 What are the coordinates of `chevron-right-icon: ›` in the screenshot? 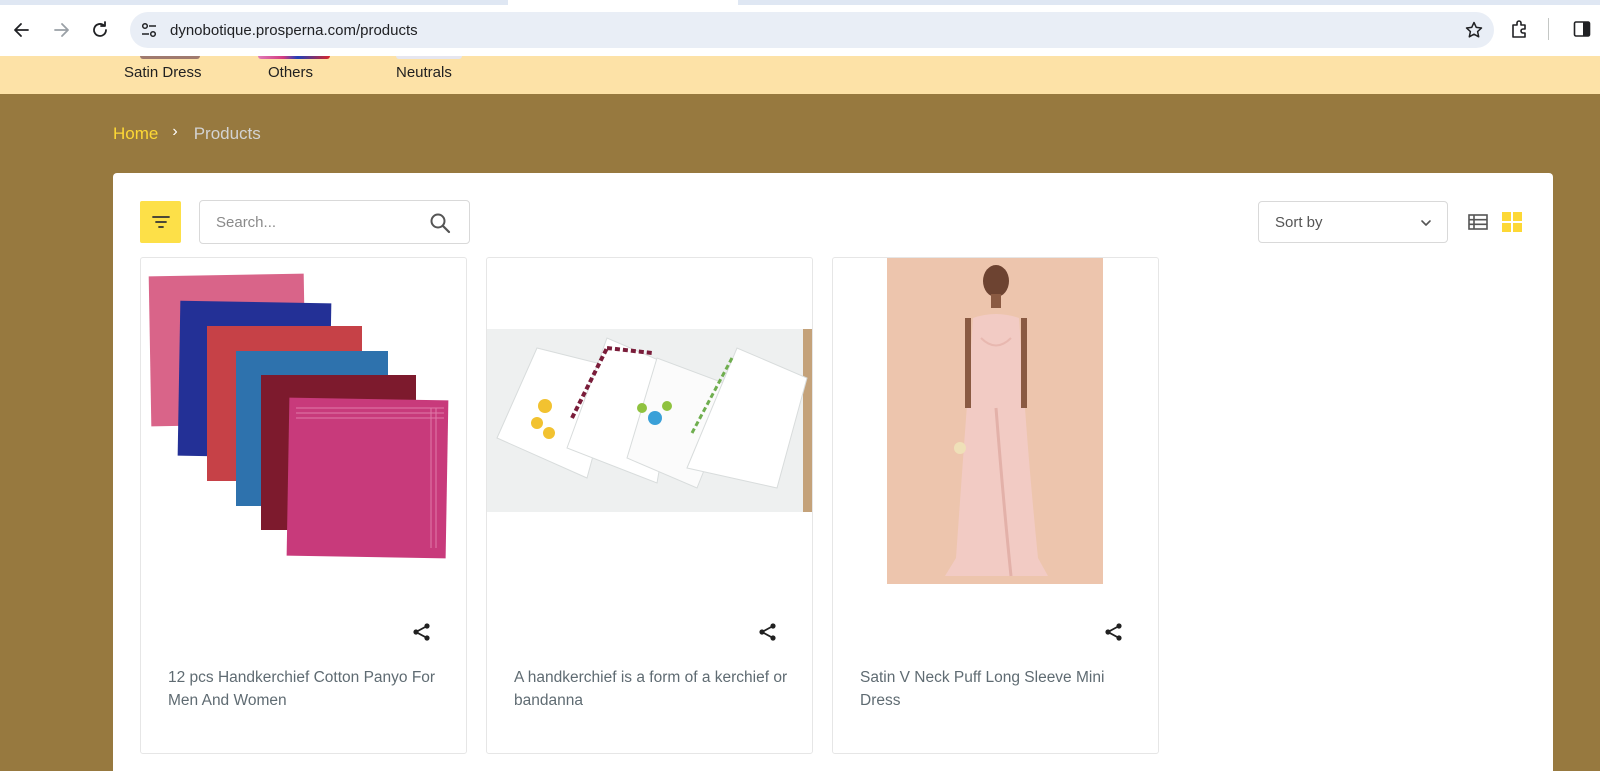 It's located at (175, 131).